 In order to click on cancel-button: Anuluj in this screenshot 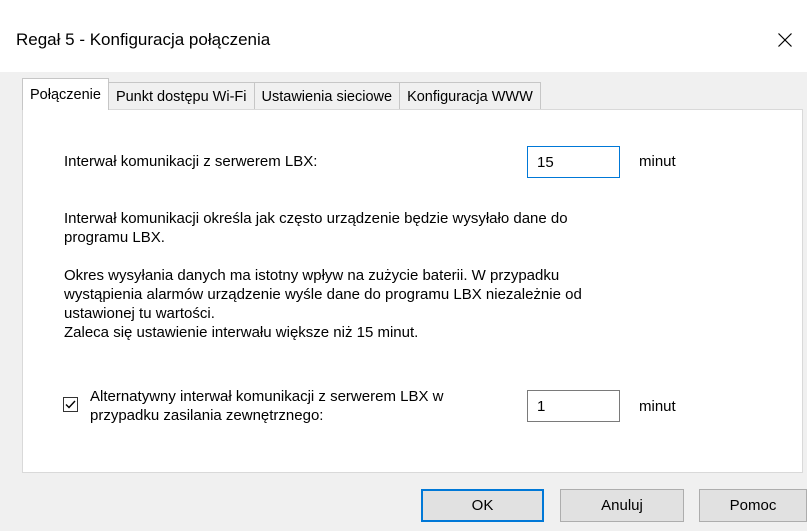, I will do `click(622, 505)`.